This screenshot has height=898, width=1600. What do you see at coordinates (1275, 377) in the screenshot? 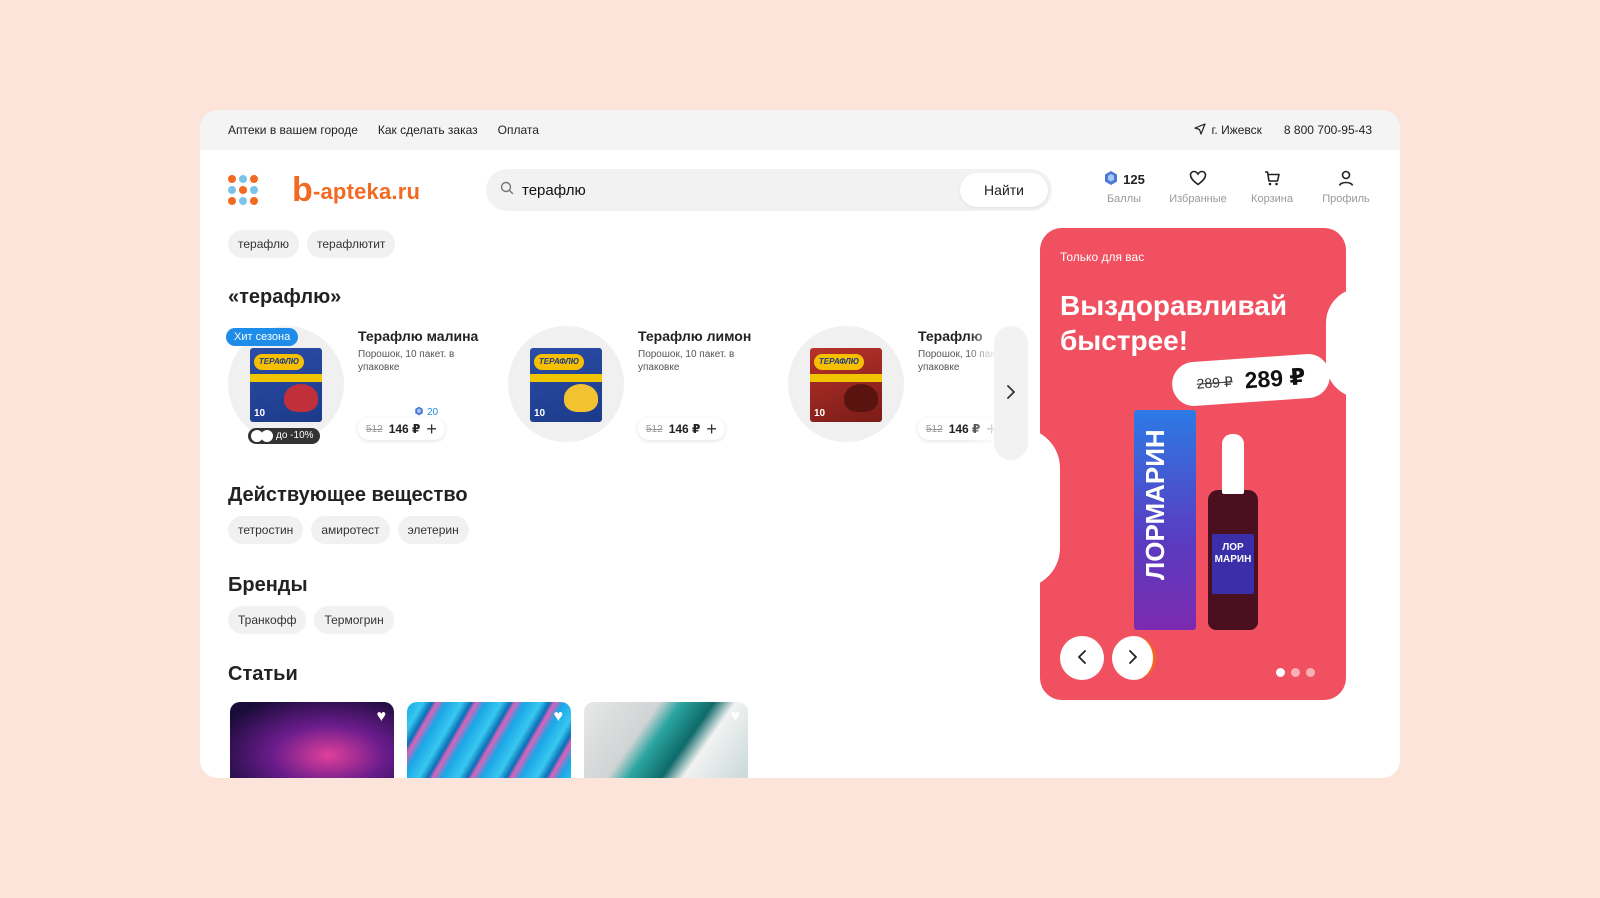
I see `promo-price: 289 ₽` at bounding box center [1275, 377].